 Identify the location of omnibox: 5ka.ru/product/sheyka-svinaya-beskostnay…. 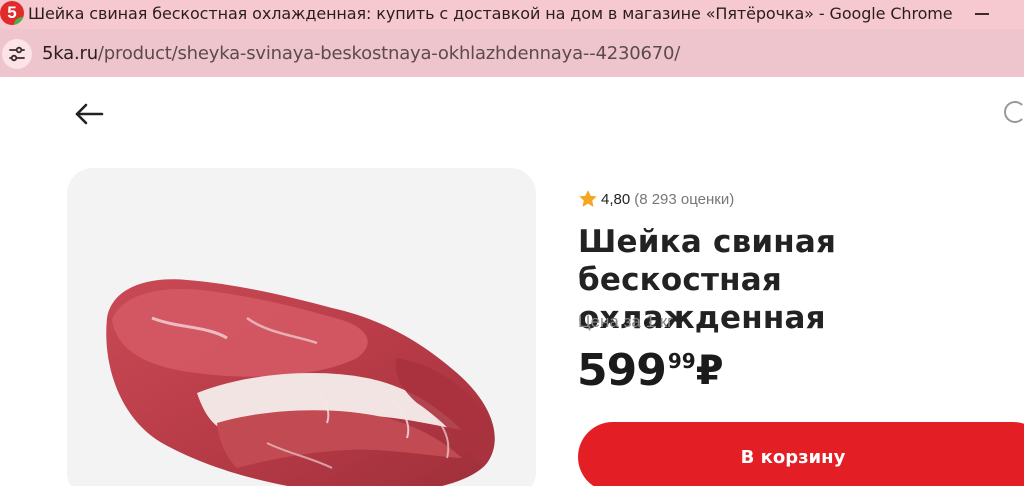
(512, 53).